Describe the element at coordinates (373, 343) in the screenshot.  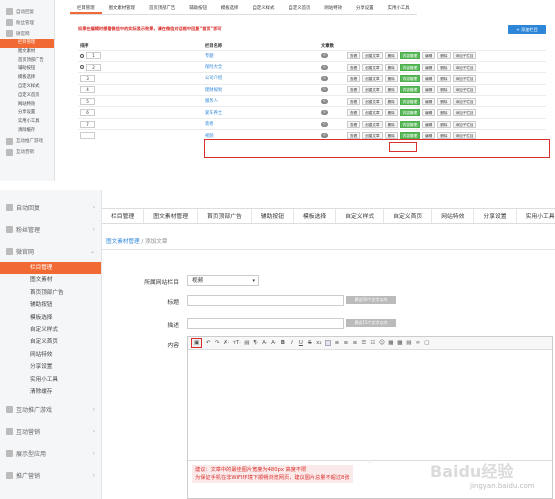
I see `unordered-list-icon: ☷` at that location.